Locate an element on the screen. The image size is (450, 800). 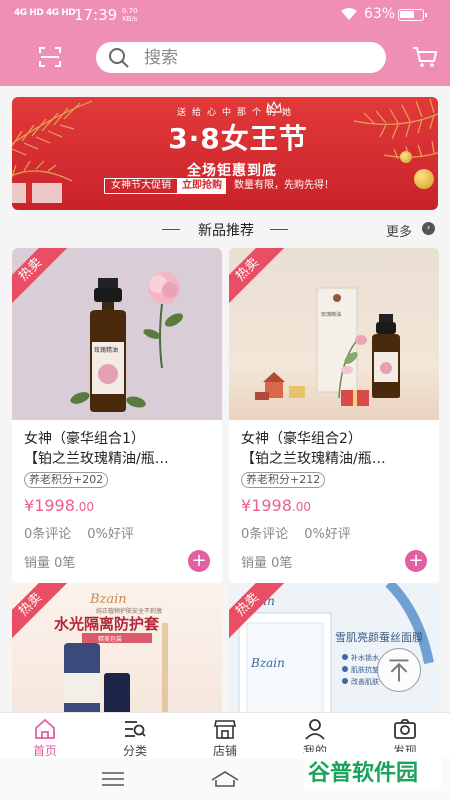
speed-value: 0.70 is located at coordinates (130, 11).